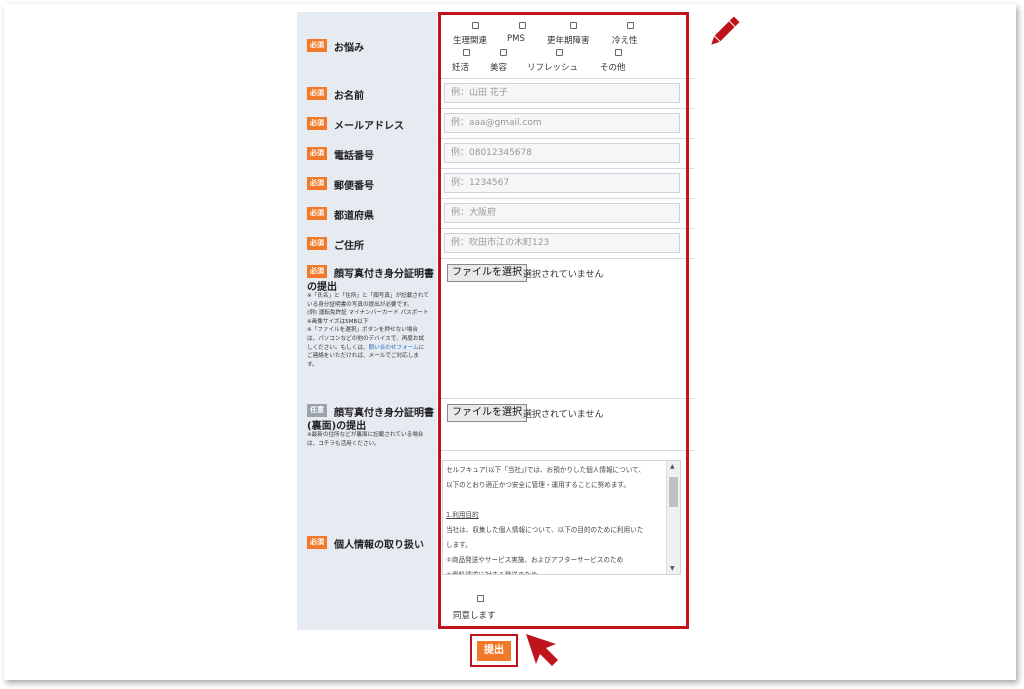 This screenshot has width=1024, height=689. Describe the element at coordinates (542, 650) in the screenshot. I see `cursor-arrow-icon` at that location.